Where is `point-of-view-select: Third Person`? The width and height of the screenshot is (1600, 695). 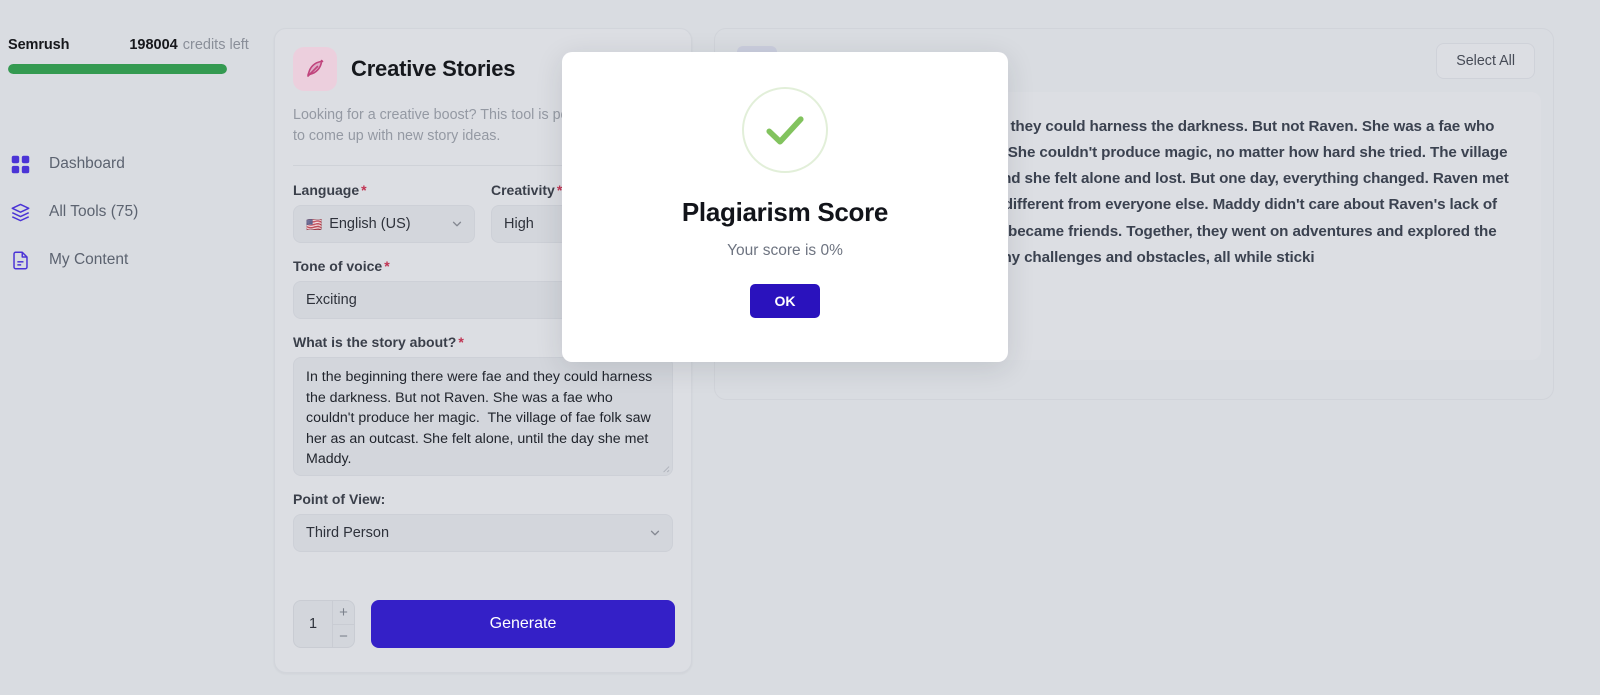 point-of-view-select: Third Person is located at coordinates (483, 533).